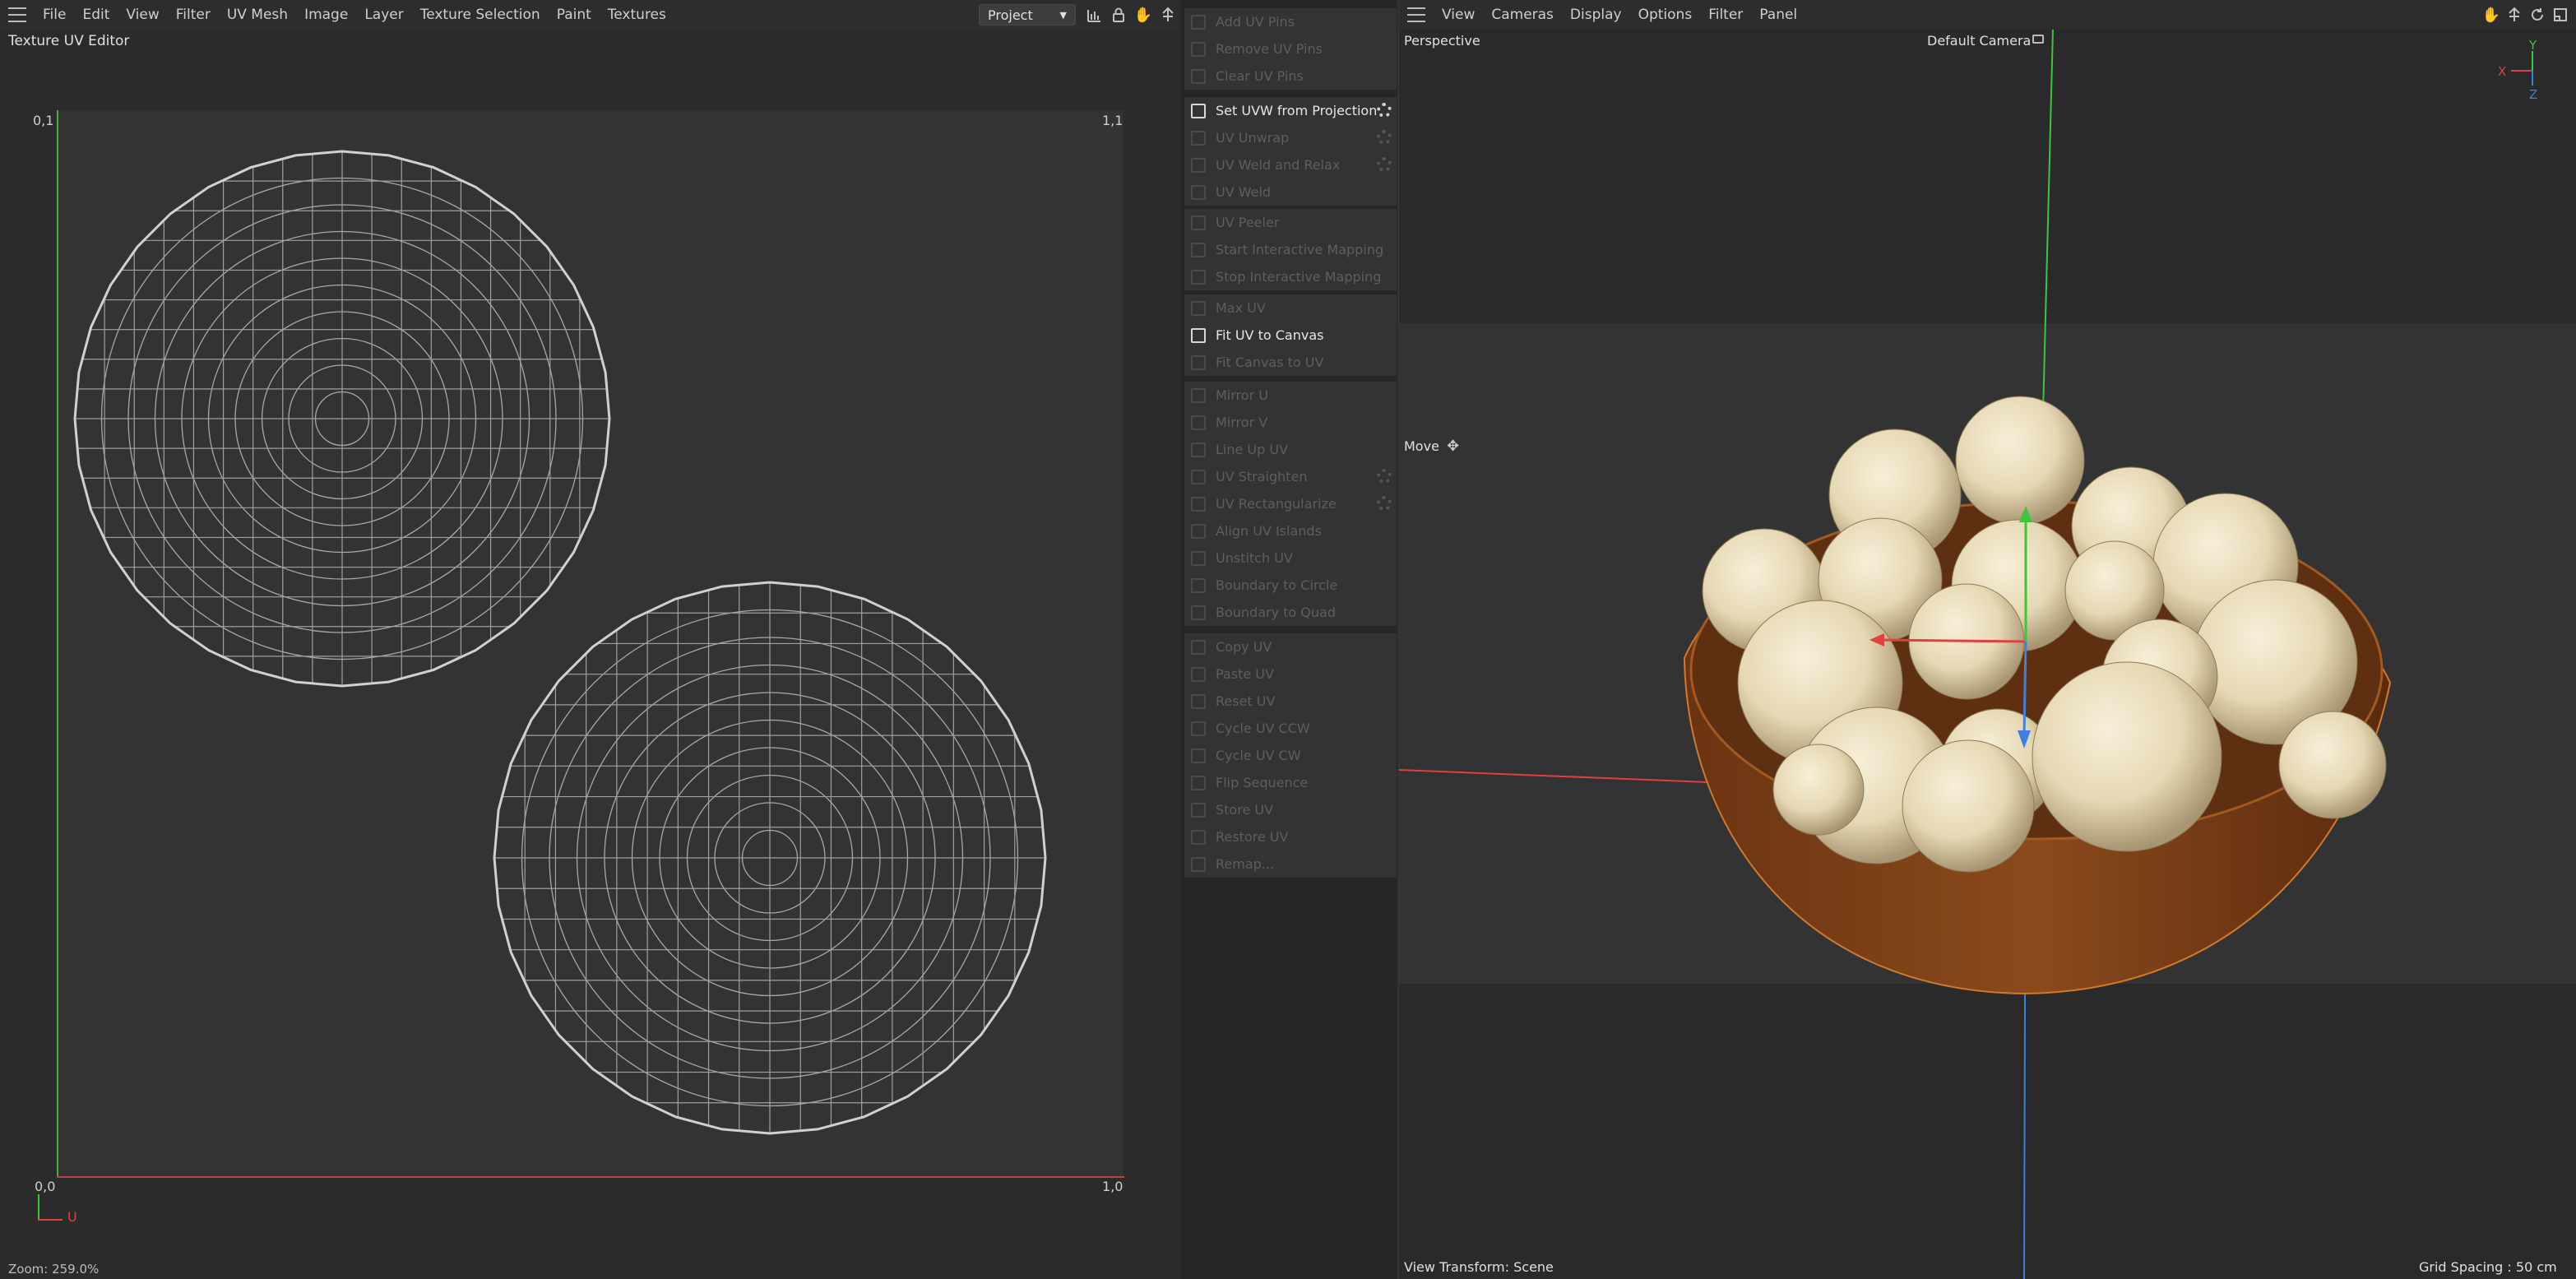 The width and height of the screenshot is (2576, 1279). What do you see at coordinates (1300, 250) in the screenshot?
I see `command-label: Start Interactive Mapping` at bounding box center [1300, 250].